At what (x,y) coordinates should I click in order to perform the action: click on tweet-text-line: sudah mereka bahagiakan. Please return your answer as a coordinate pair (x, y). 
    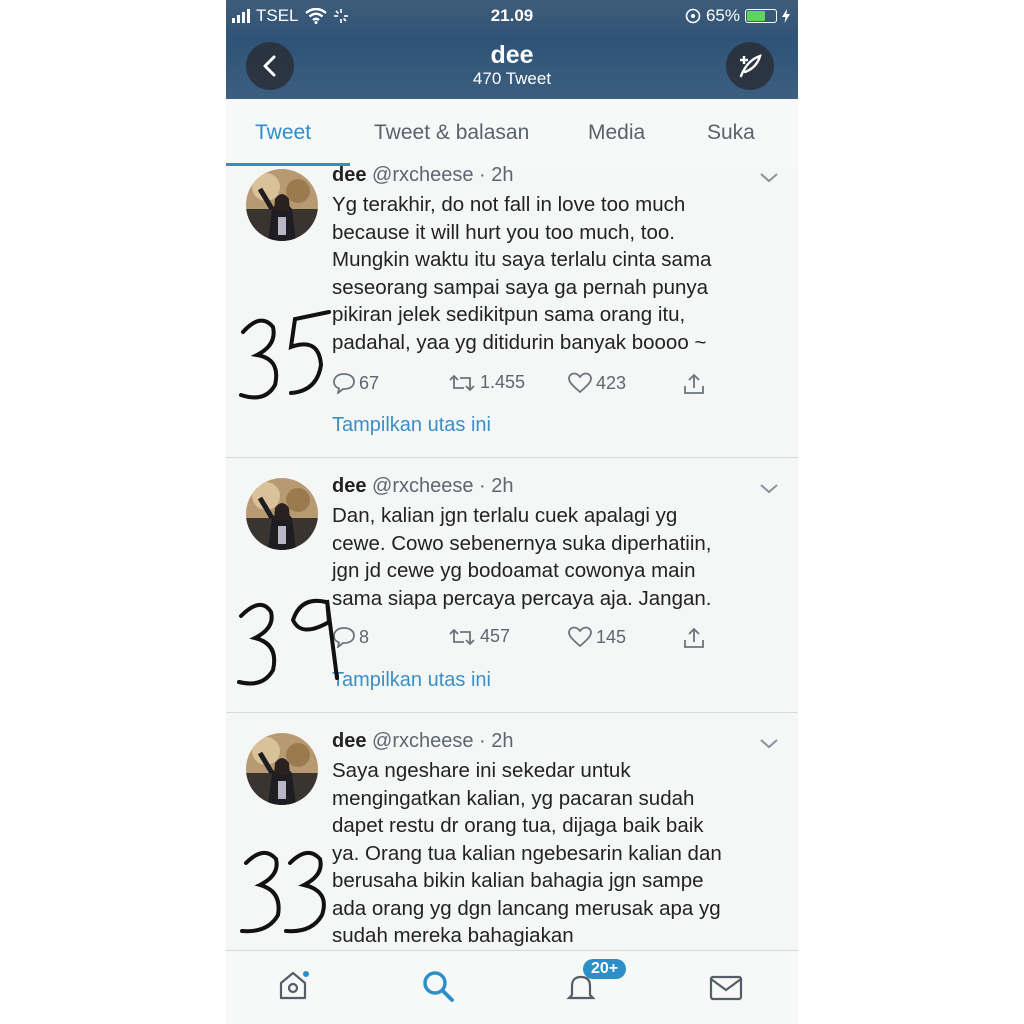
    Looking at the image, I should click on (453, 935).